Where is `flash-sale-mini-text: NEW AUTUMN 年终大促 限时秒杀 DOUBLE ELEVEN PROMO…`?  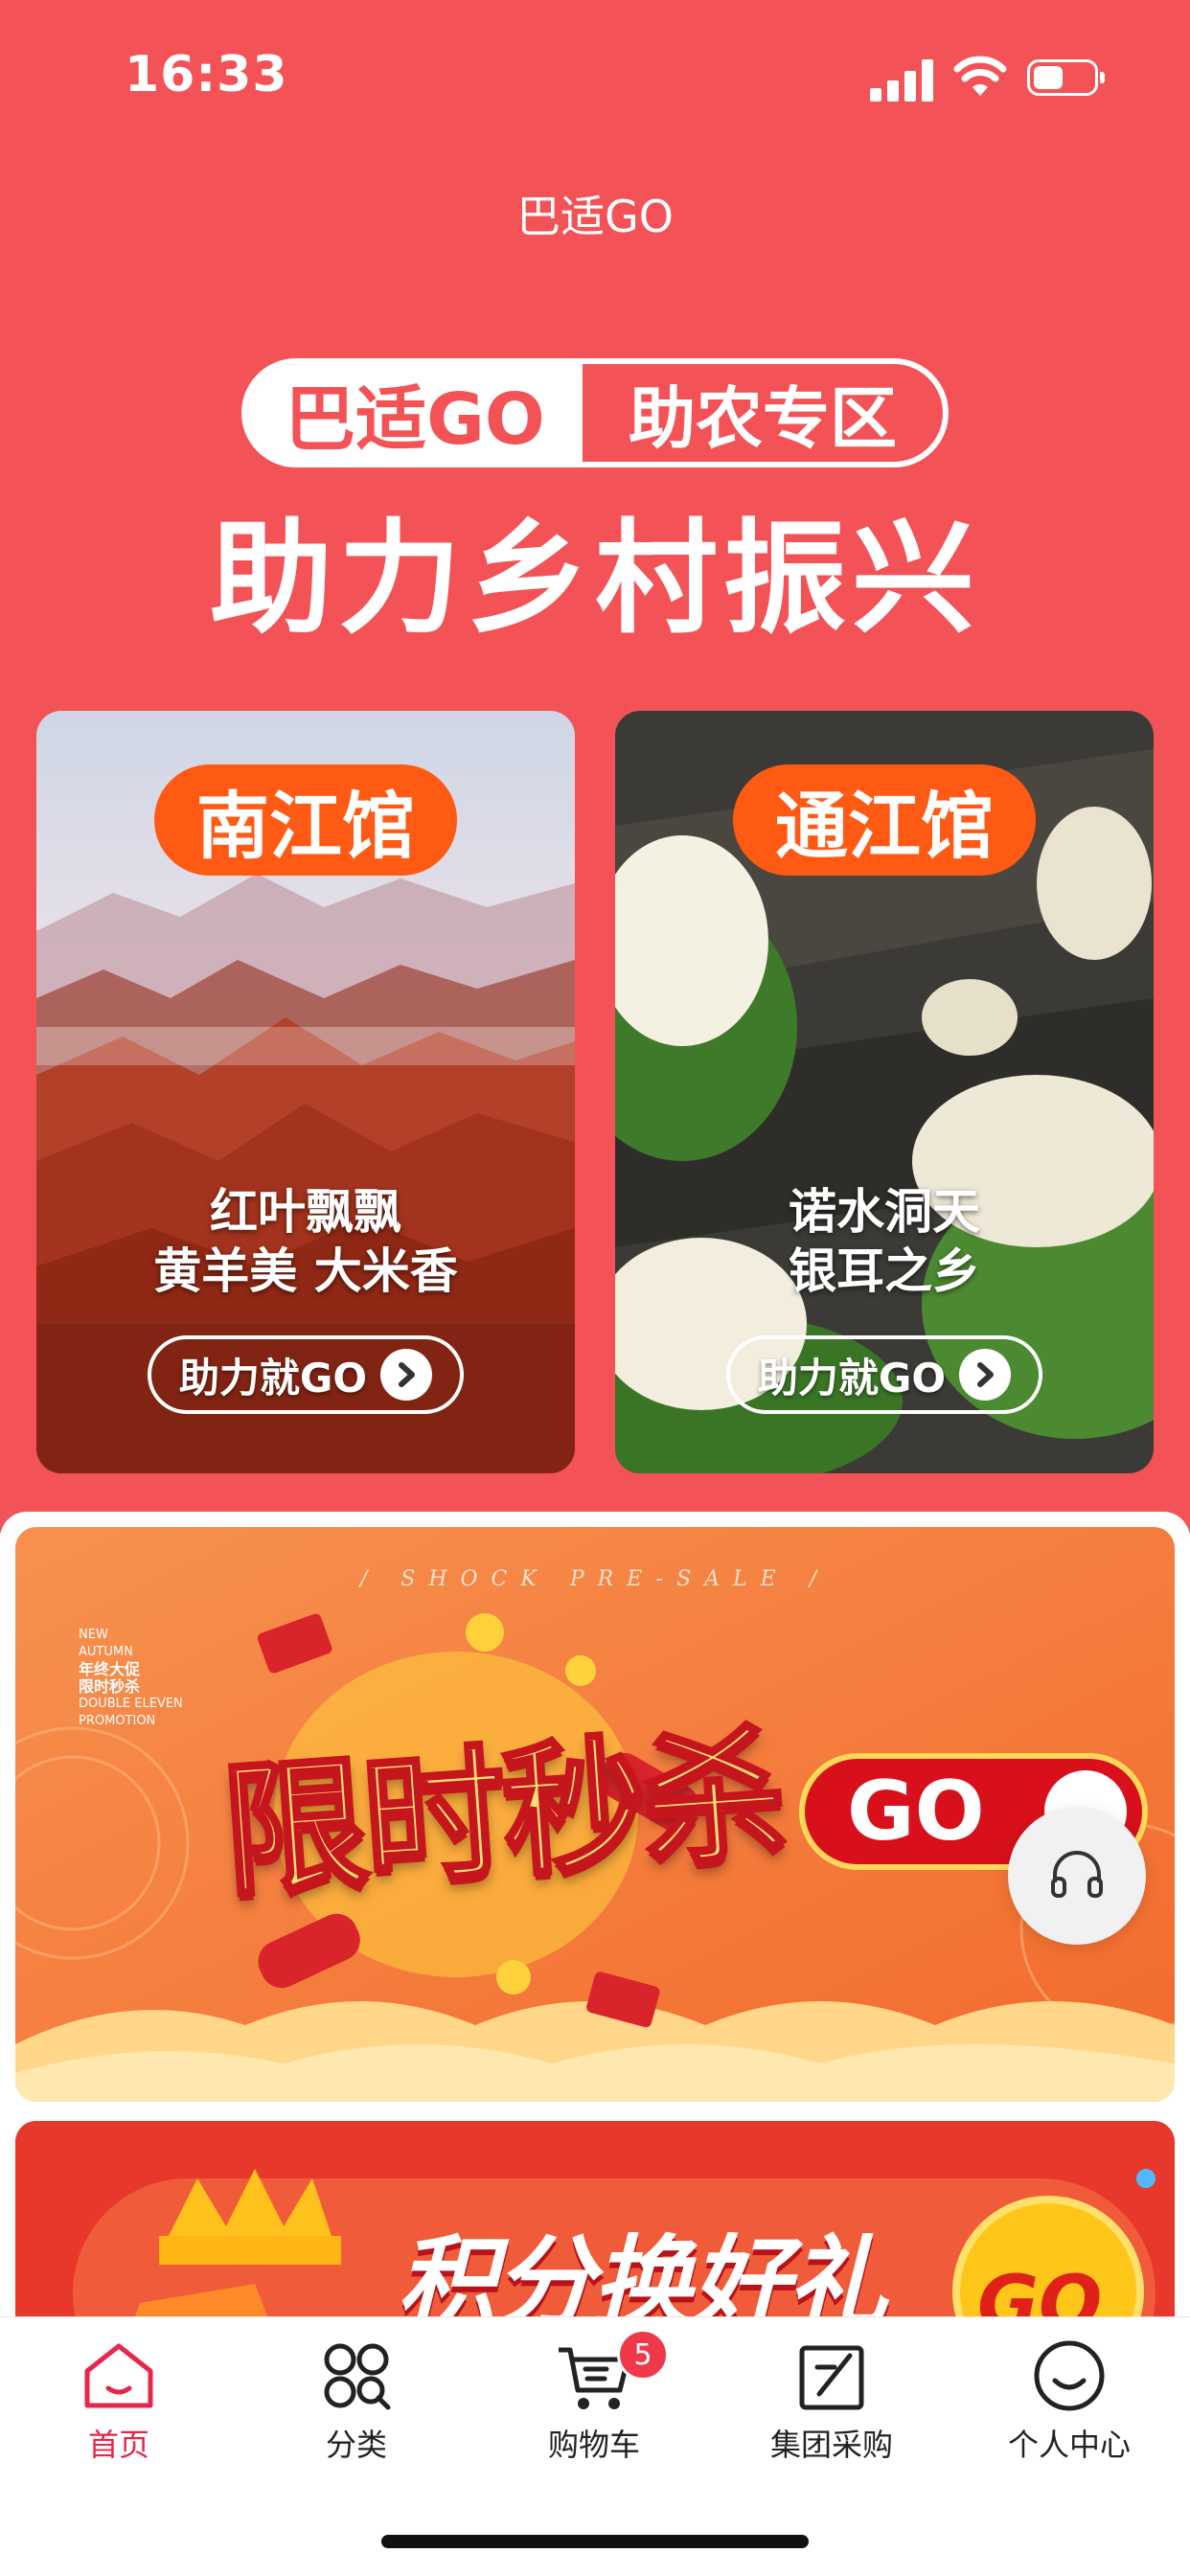 flash-sale-mini-text: NEW AUTUMN 年终大促 限时秒杀 DOUBLE ELEVEN PROMO… is located at coordinates (131, 1678).